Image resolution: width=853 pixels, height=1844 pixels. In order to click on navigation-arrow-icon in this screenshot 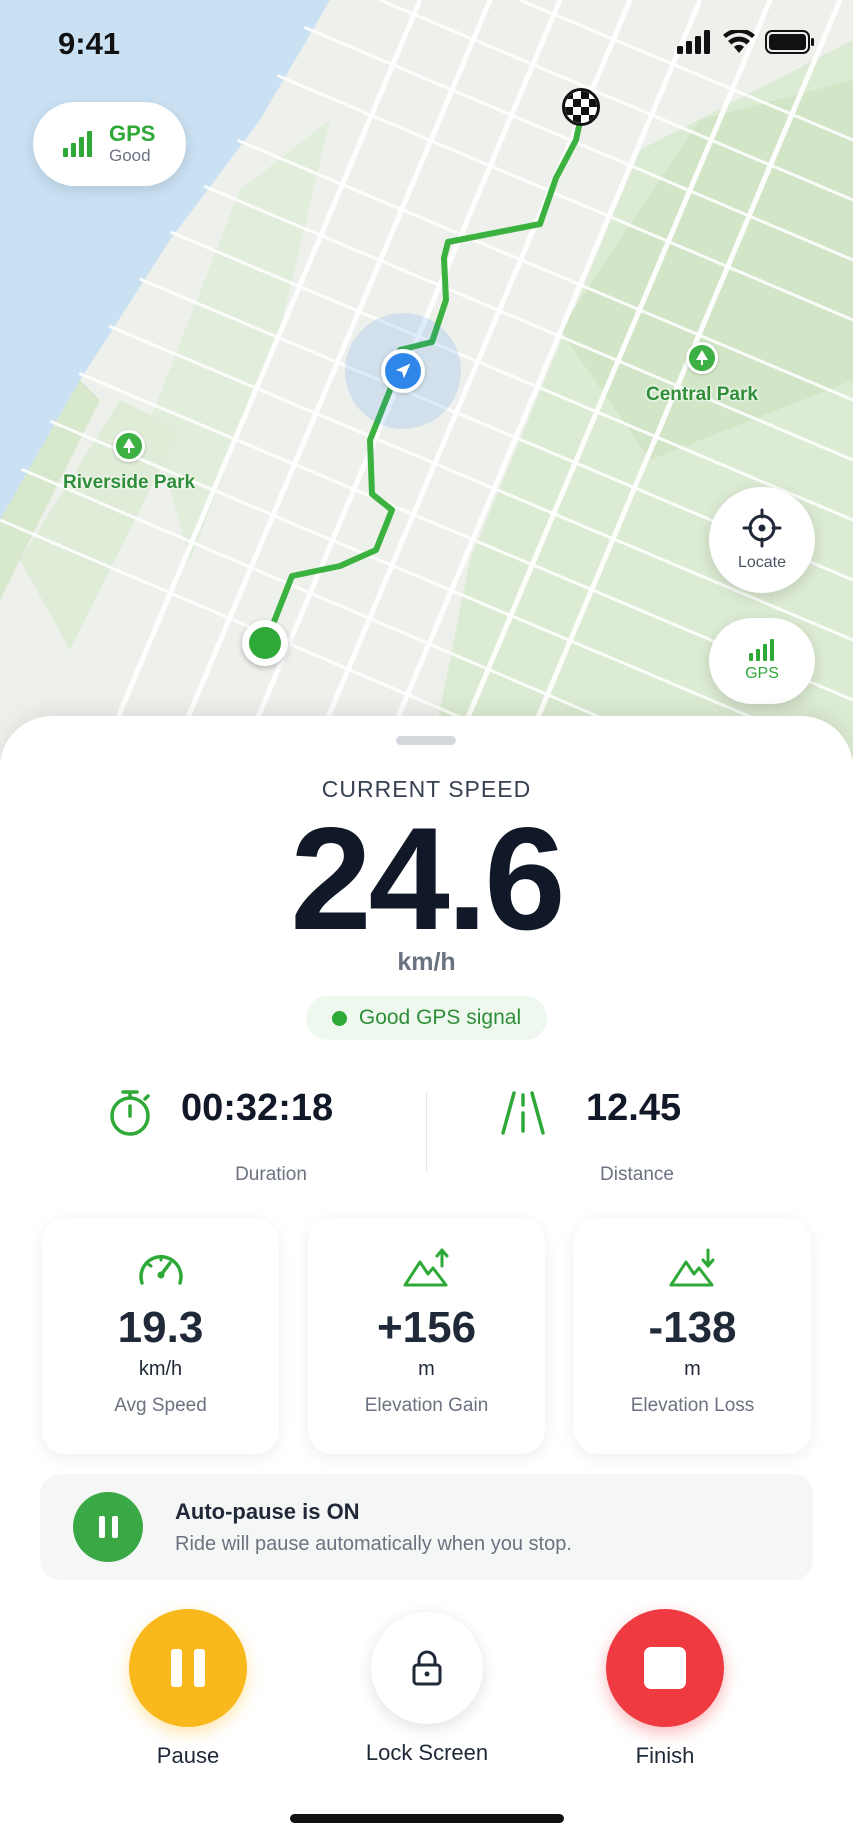, I will do `click(403, 371)`.